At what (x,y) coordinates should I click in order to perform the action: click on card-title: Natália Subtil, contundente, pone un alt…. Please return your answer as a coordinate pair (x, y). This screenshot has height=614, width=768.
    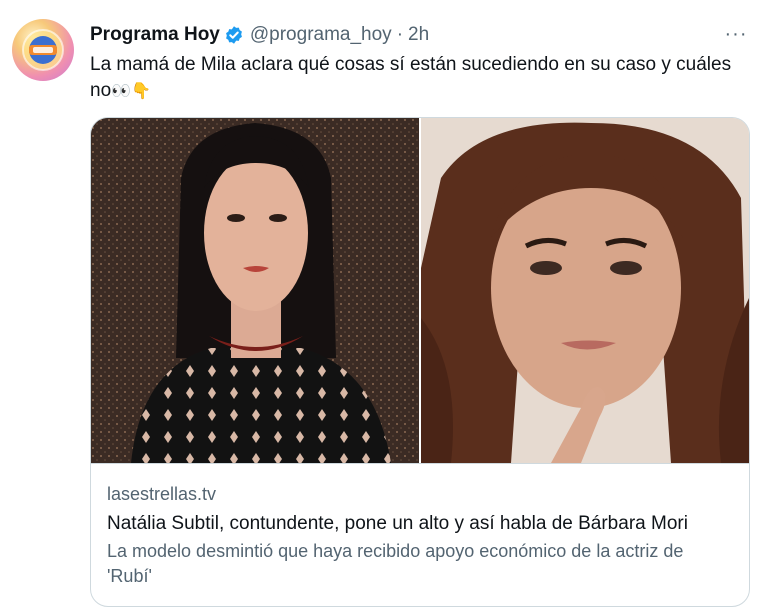
    Looking at the image, I should click on (397, 523).